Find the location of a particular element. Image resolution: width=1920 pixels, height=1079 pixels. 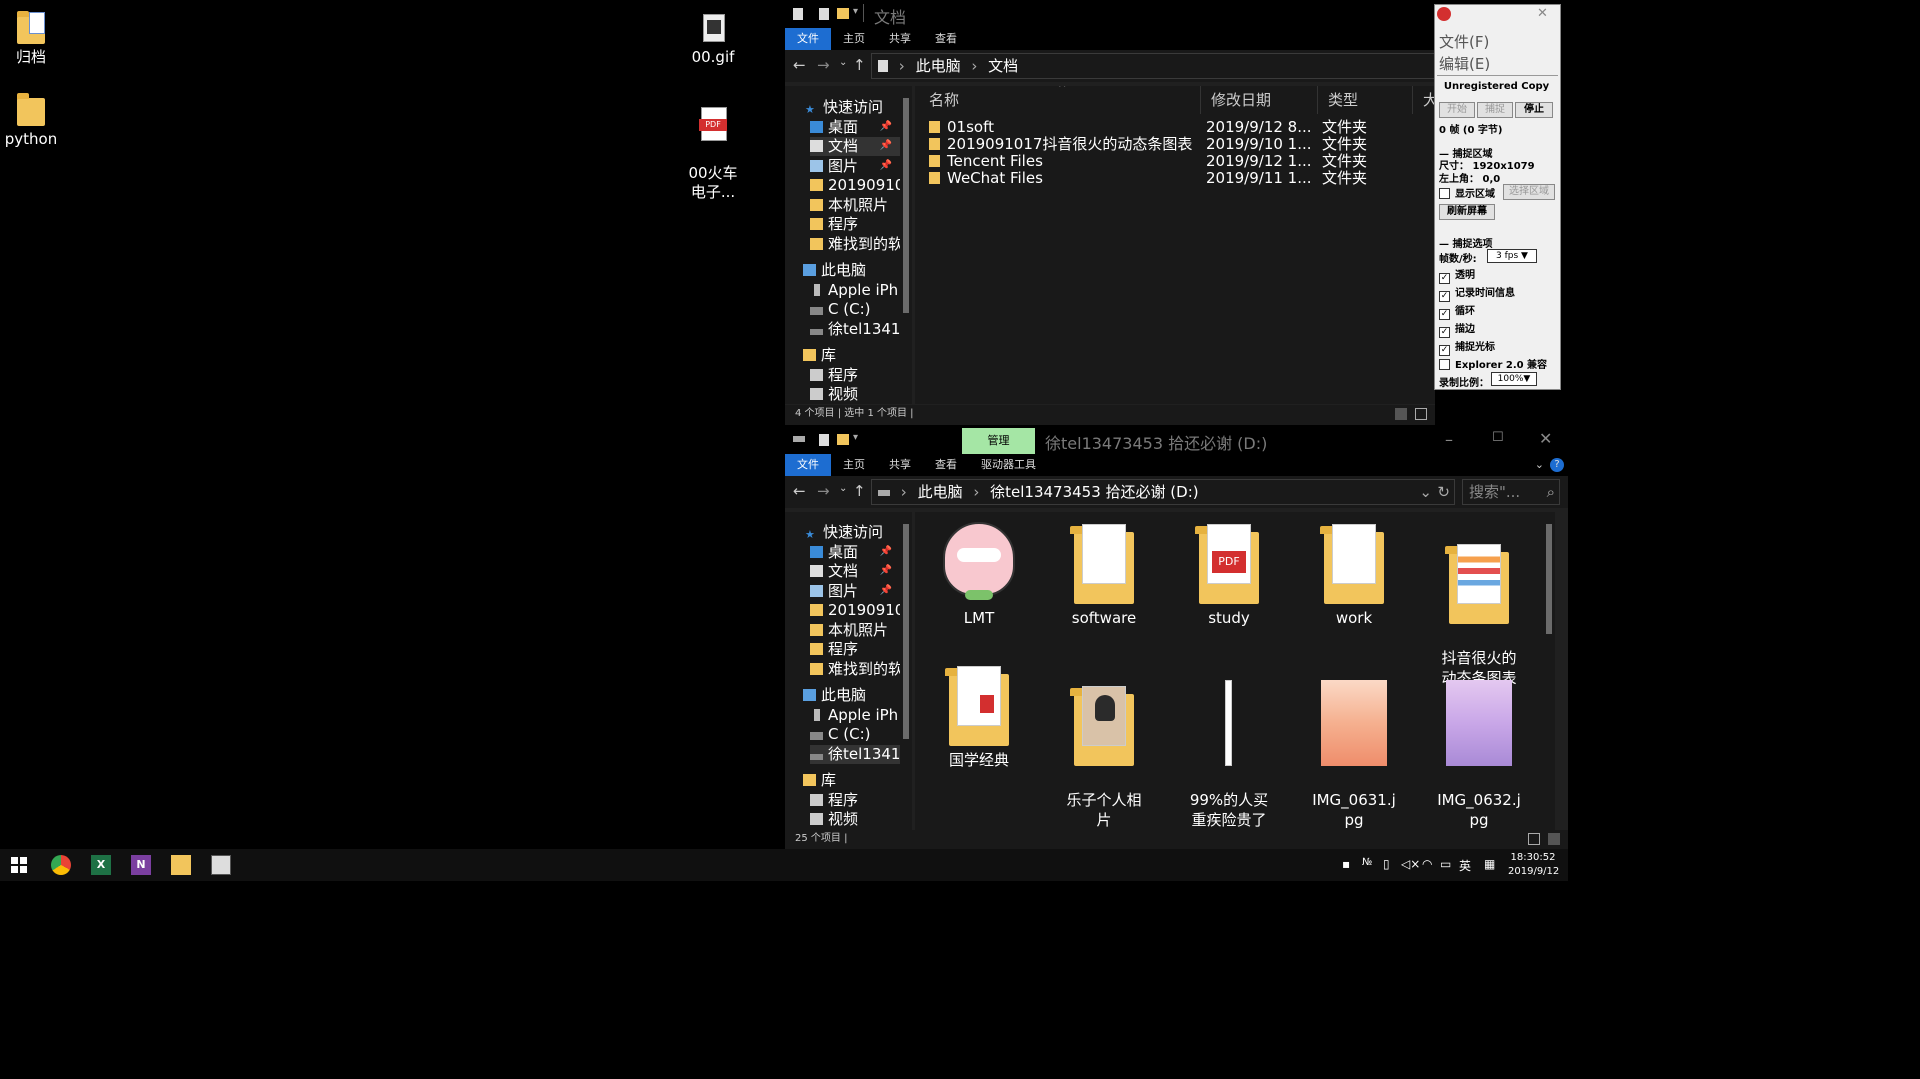

breadcrumb-documents: 文档 is located at coordinates (1003, 66).